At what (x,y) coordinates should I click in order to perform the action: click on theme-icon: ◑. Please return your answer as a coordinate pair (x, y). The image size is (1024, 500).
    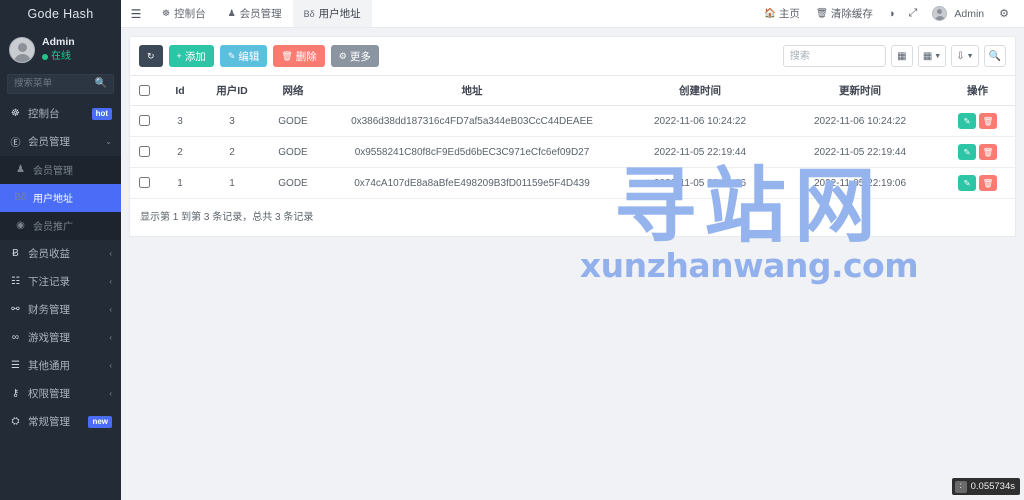
    Looking at the image, I should click on (891, 14).